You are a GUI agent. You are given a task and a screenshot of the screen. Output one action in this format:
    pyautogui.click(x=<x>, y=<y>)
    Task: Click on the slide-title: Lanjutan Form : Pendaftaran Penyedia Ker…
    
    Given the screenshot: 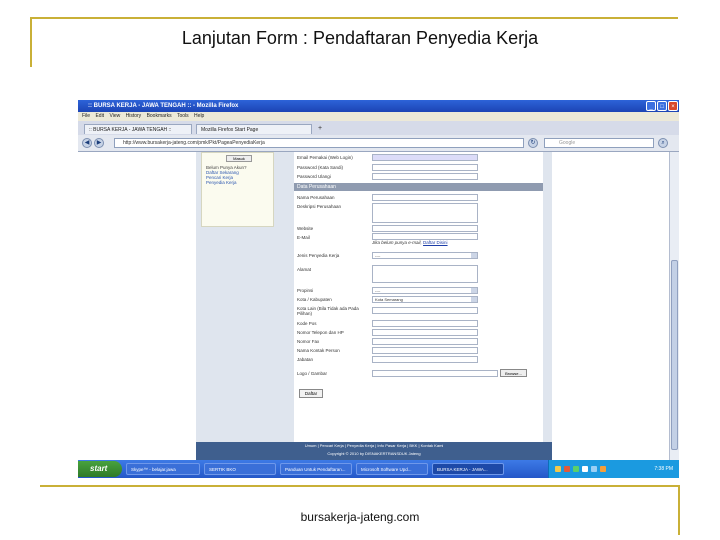 What is the action you would take?
    pyautogui.click(x=360, y=38)
    